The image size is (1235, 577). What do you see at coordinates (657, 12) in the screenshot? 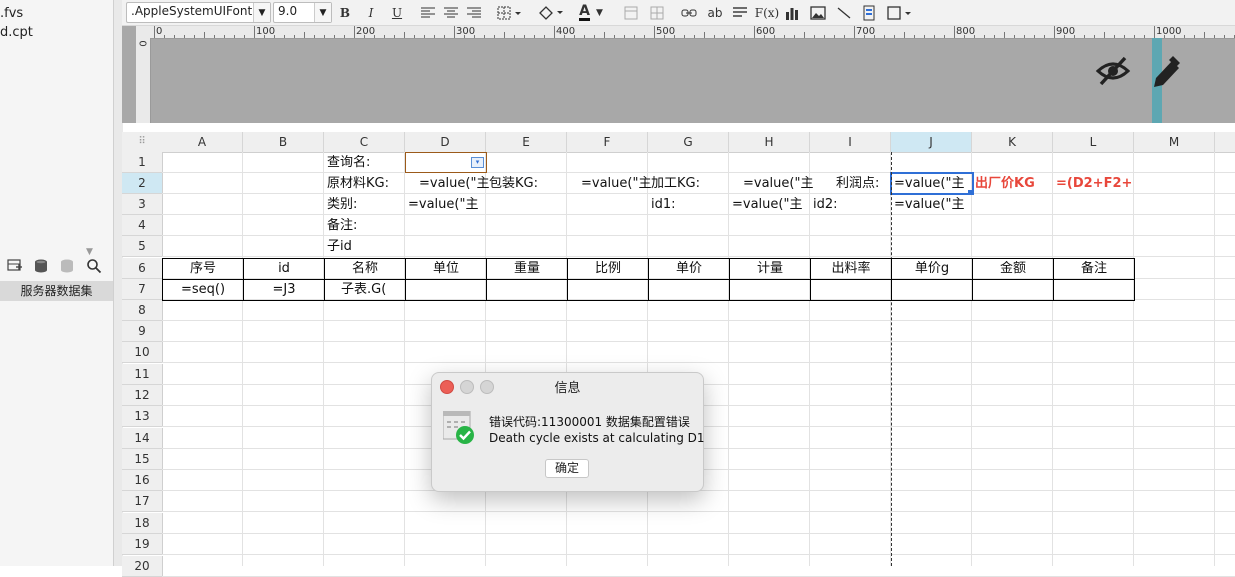
I see `unmerge-cells-icon` at bounding box center [657, 12].